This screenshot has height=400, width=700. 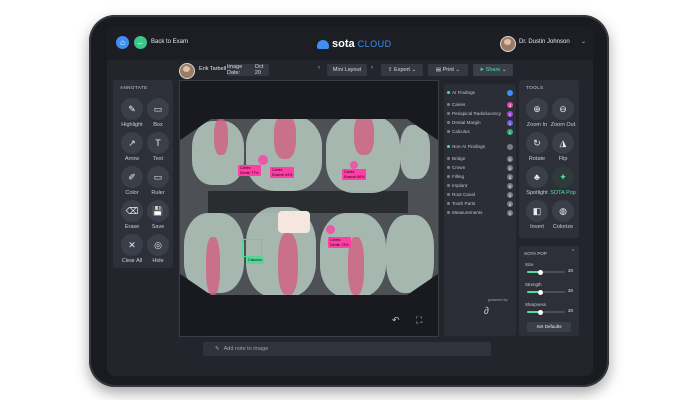 What do you see at coordinates (323, 44) in the screenshot?
I see `cloud-logo-icon` at bounding box center [323, 44].